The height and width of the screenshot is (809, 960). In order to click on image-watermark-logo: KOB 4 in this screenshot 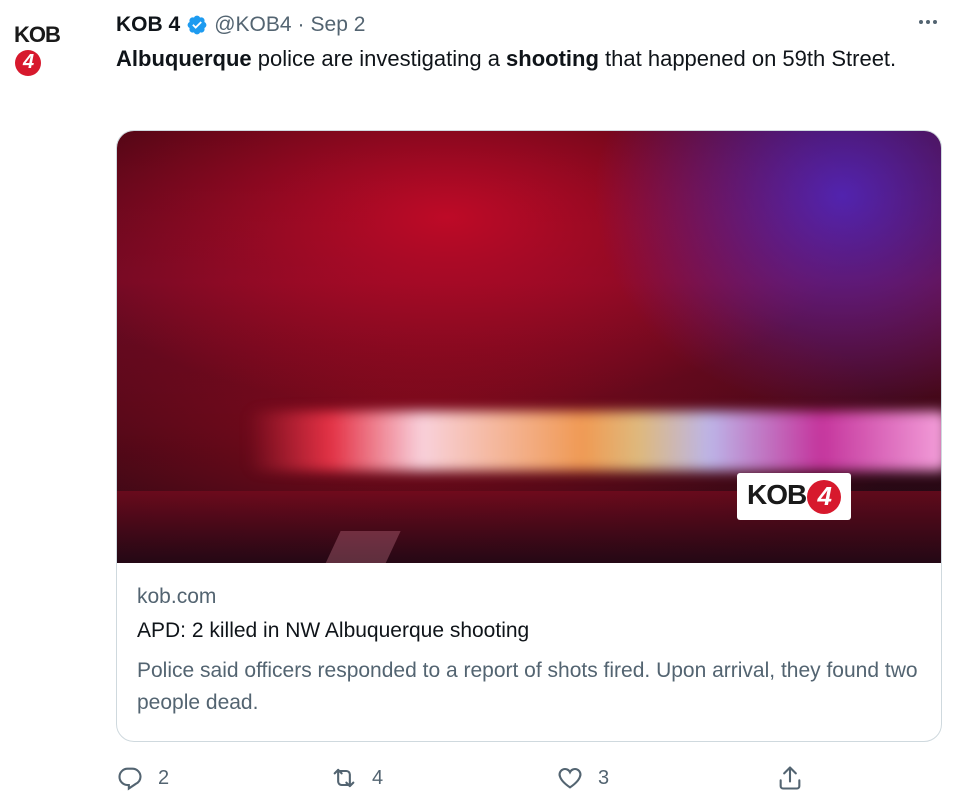, I will do `click(794, 496)`.